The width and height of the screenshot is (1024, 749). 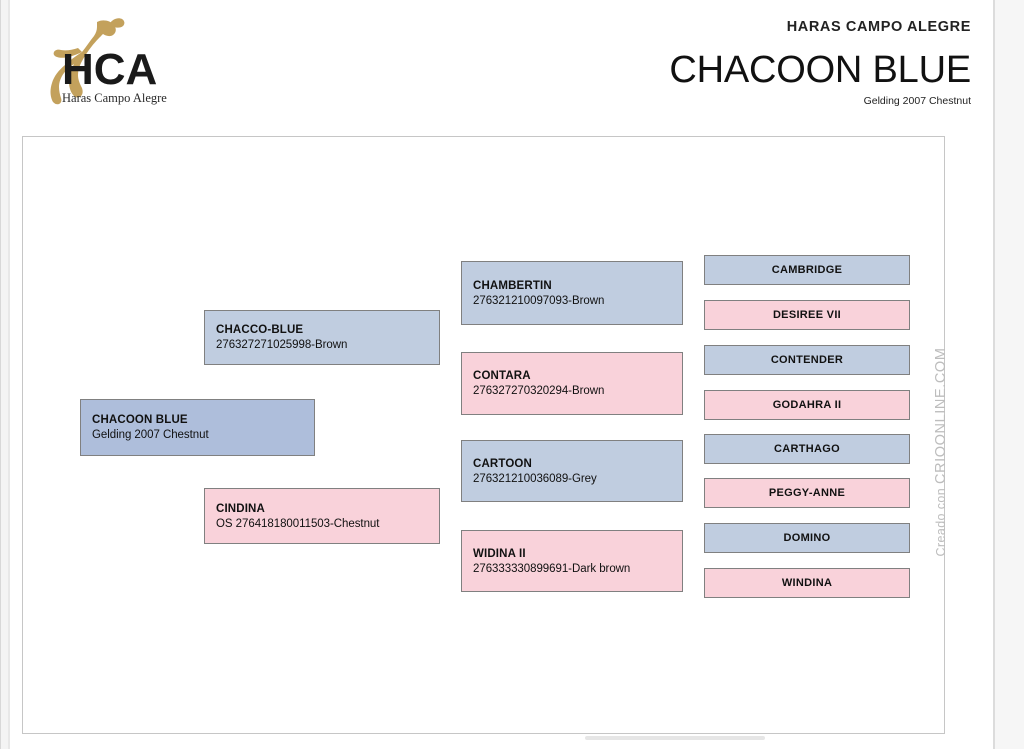 What do you see at coordinates (878, 27) in the screenshot?
I see `brand-name: HARAS CAMPO ALEGRE` at bounding box center [878, 27].